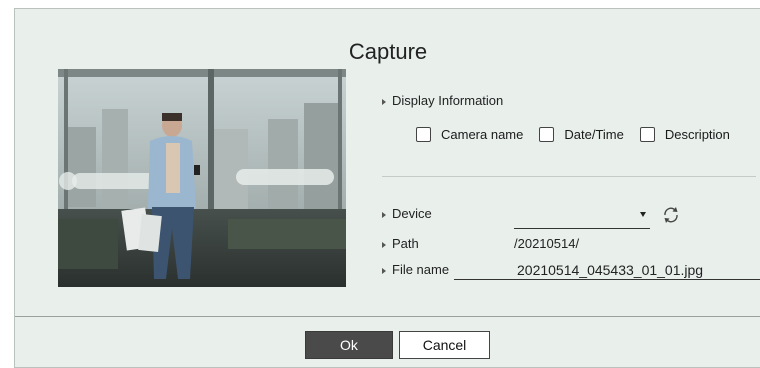 The image size is (760, 368). What do you see at coordinates (643, 214) in the screenshot?
I see `chevron-down-icon` at bounding box center [643, 214].